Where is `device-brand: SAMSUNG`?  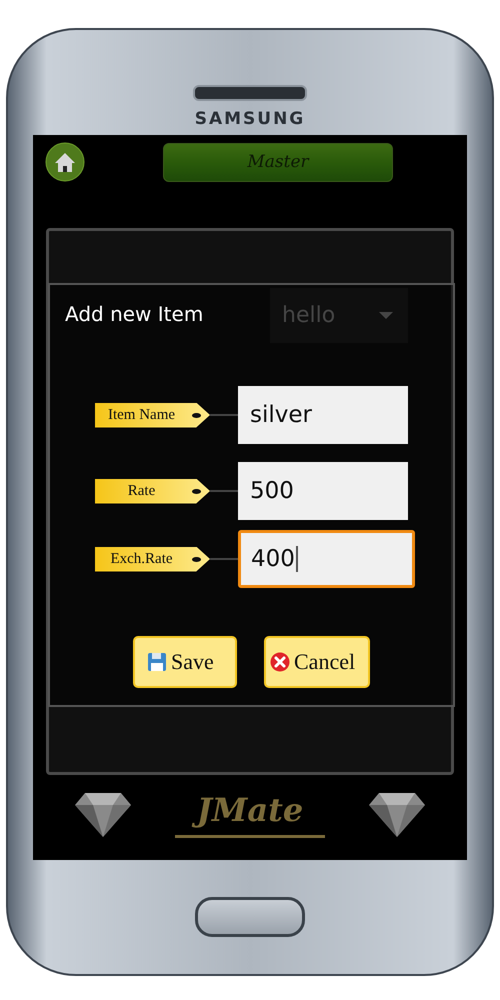 device-brand: SAMSUNG is located at coordinates (250, 119).